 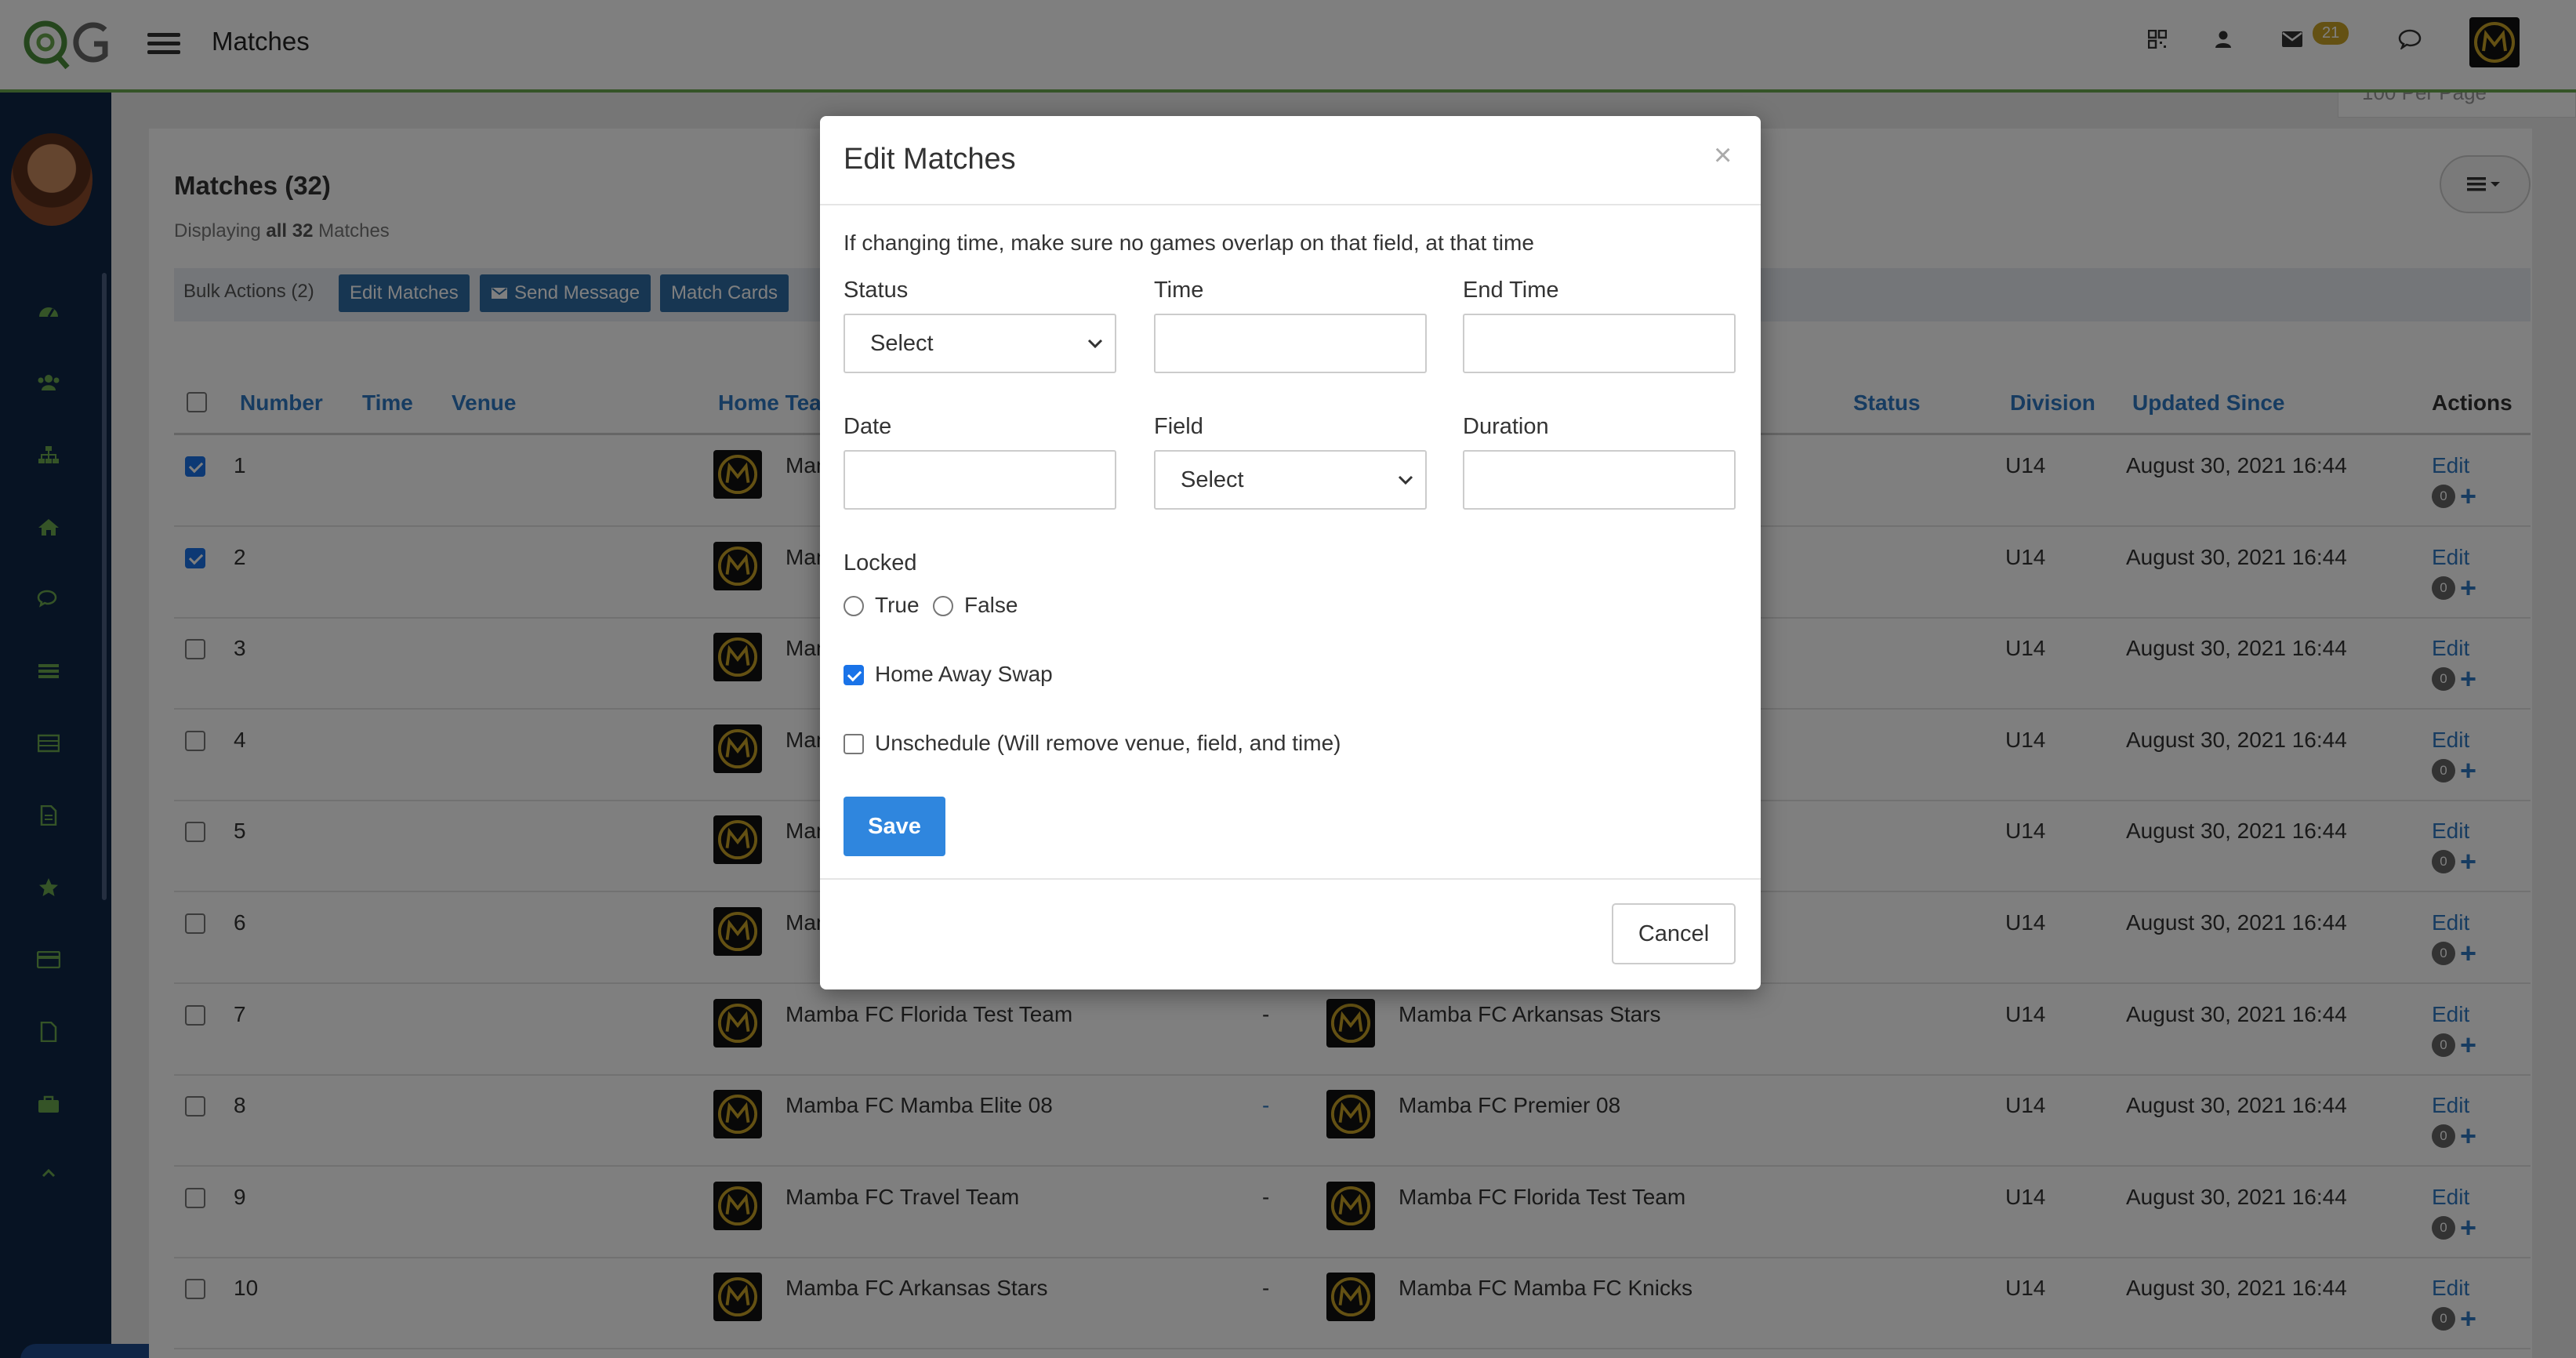 What do you see at coordinates (930, 159) in the screenshot?
I see `modal-title: Edit Matches` at bounding box center [930, 159].